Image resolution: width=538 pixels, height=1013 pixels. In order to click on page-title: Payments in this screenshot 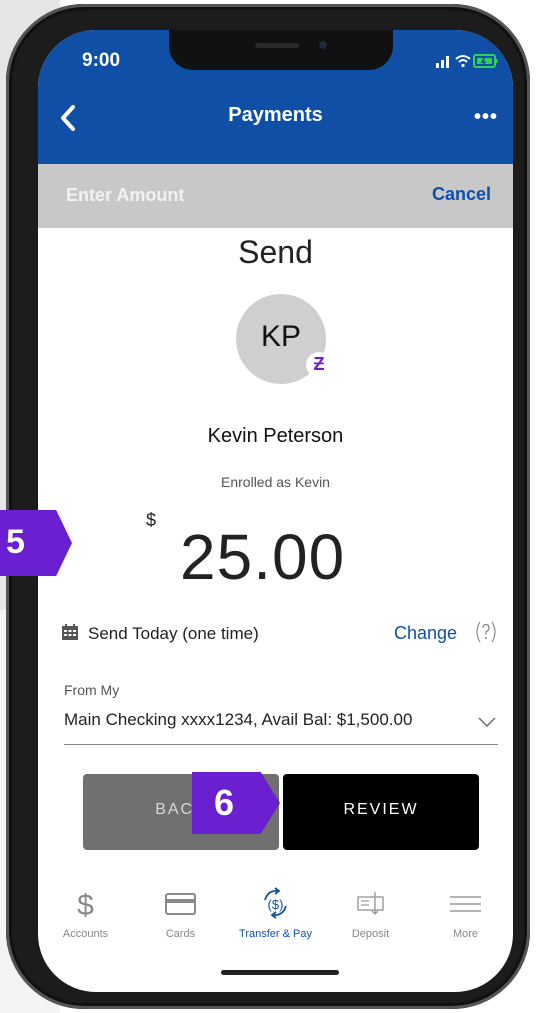, I will do `click(275, 115)`.